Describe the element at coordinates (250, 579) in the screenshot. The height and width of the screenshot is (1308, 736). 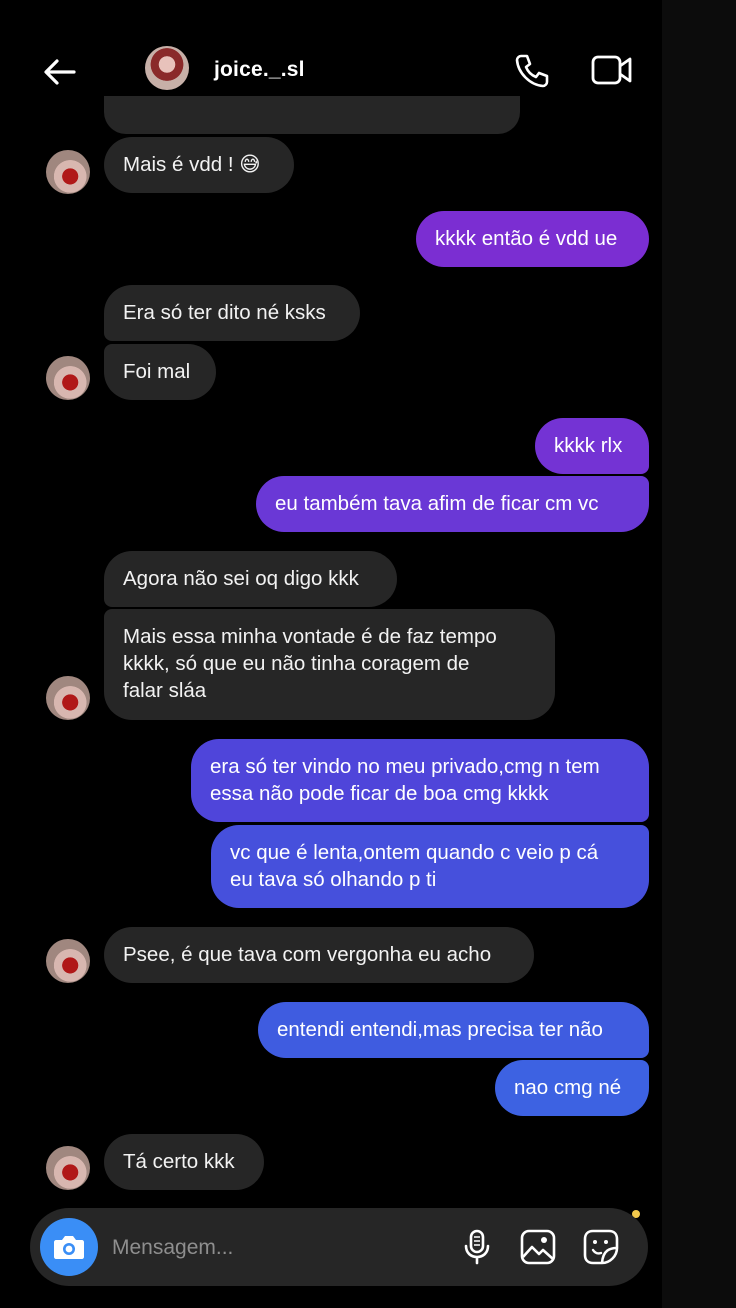
I see `message-incoming: Agora não sei oq digo kkk` at that location.